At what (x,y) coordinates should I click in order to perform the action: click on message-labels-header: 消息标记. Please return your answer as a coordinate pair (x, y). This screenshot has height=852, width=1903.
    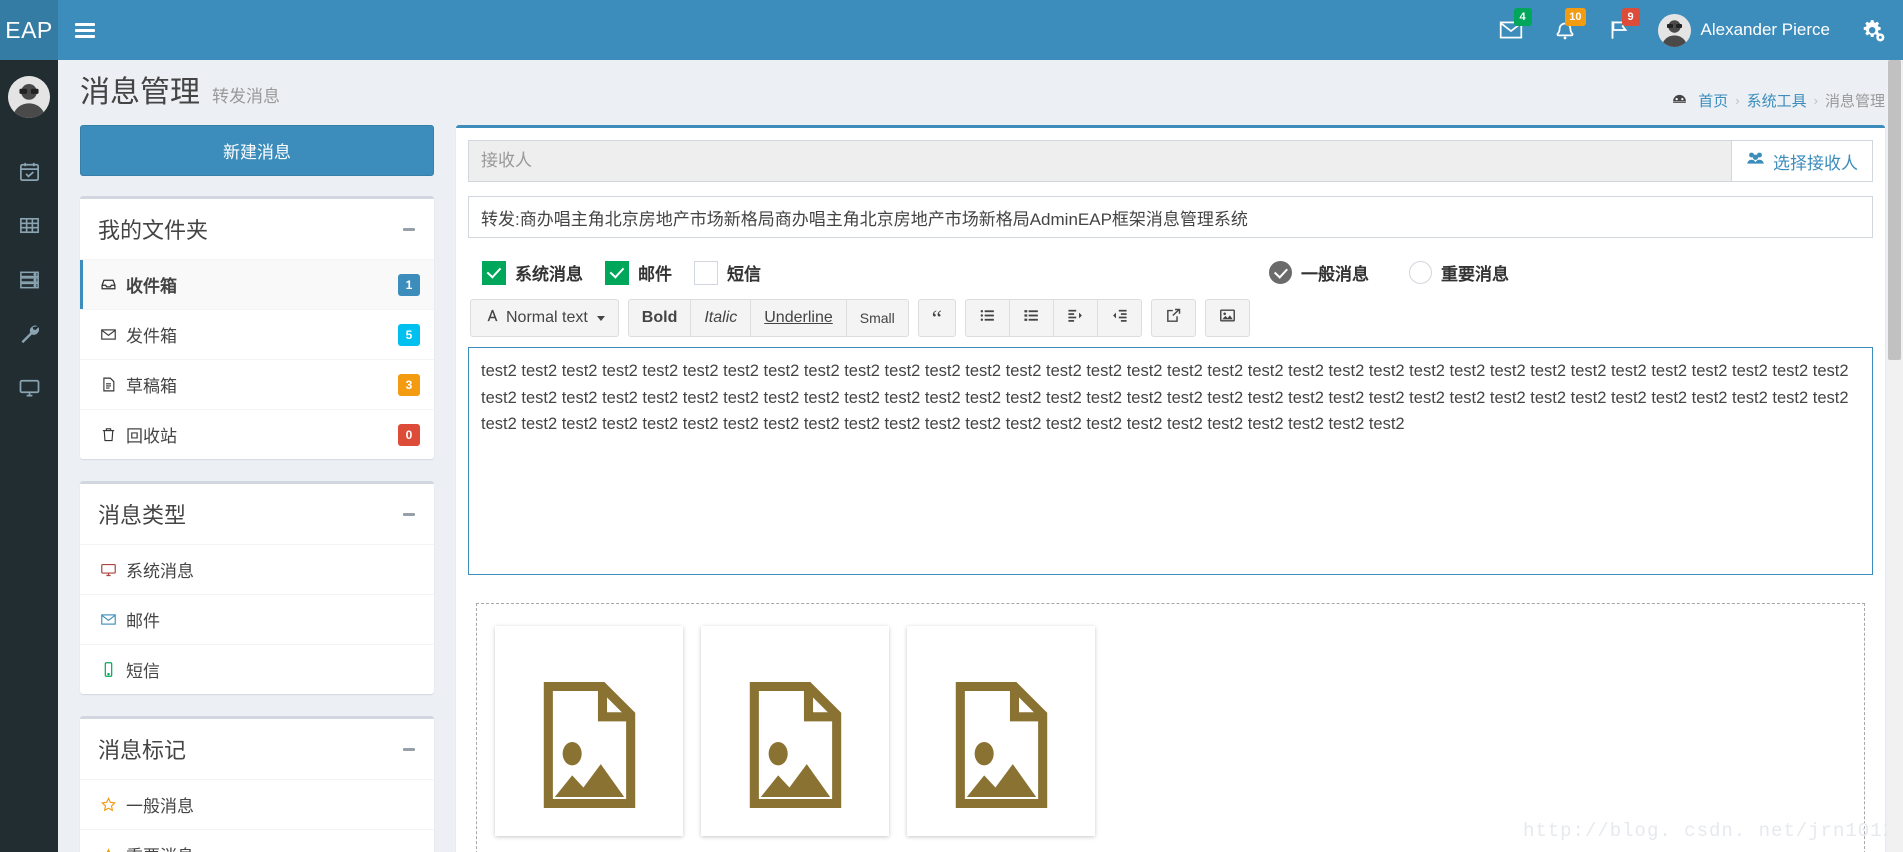
    Looking at the image, I should click on (257, 749).